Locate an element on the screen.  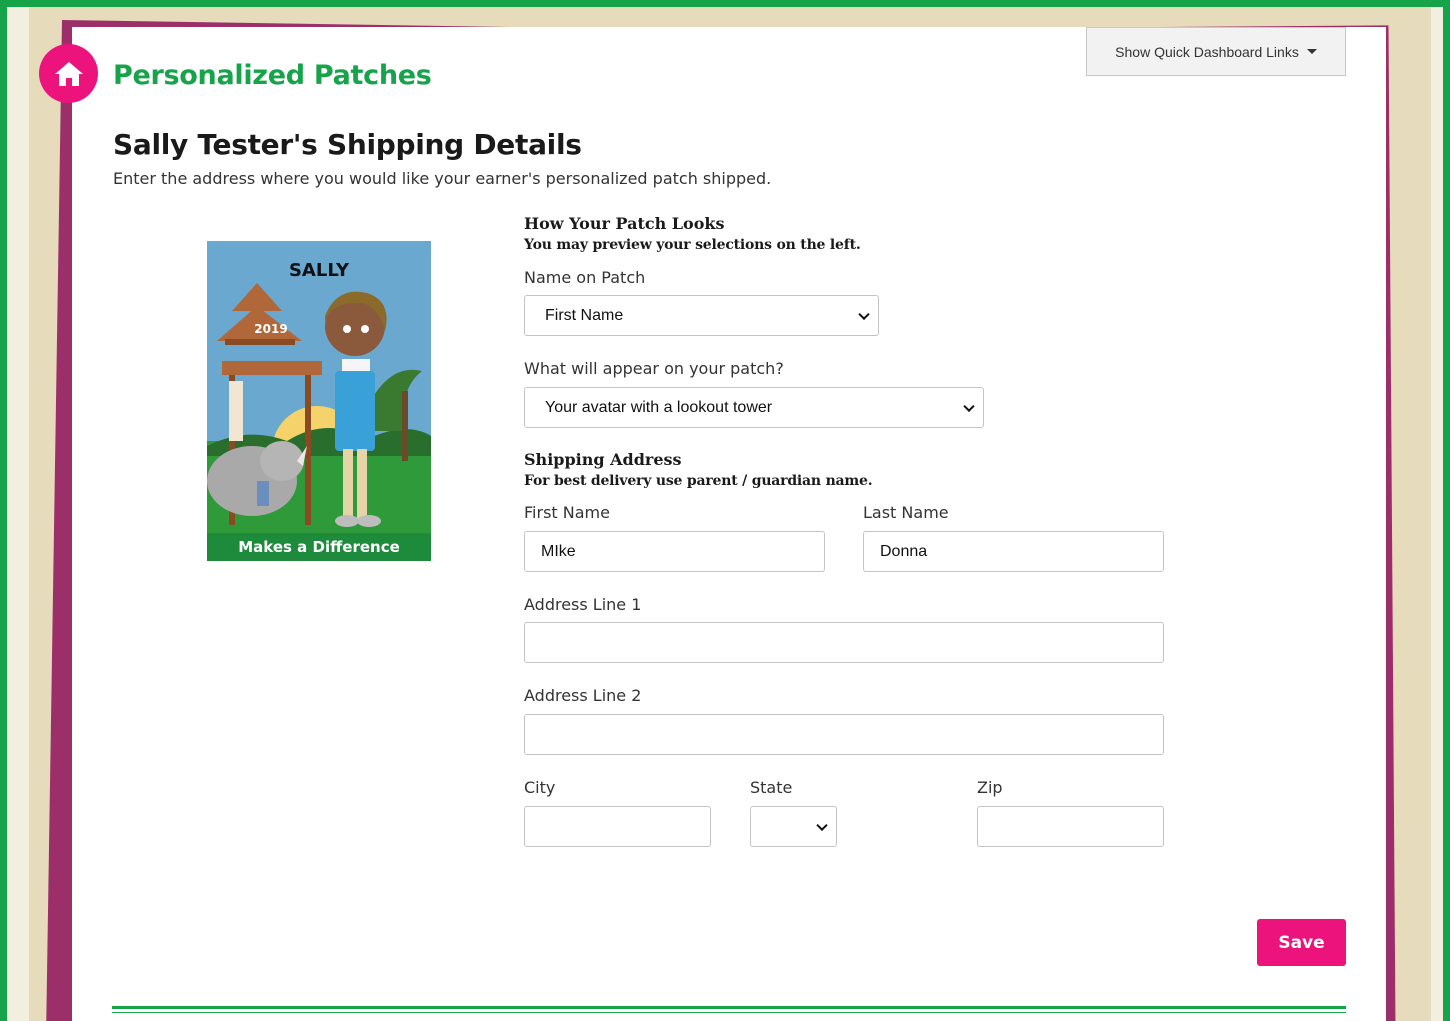
caret-down-icon is located at coordinates (1311, 51).